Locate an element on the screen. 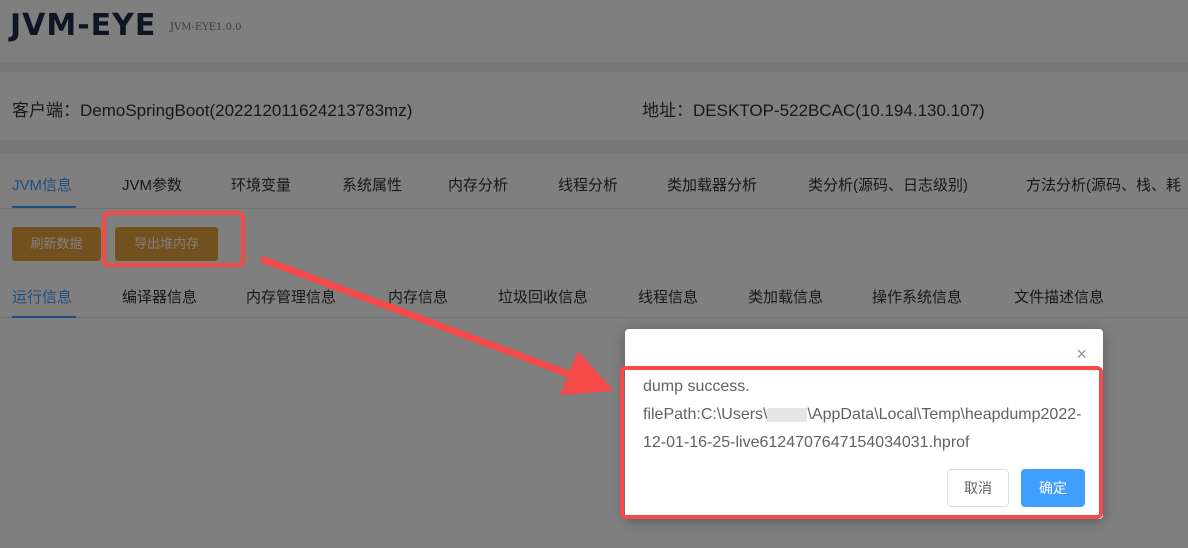  arrow-shaft is located at coordinates (419, 318).